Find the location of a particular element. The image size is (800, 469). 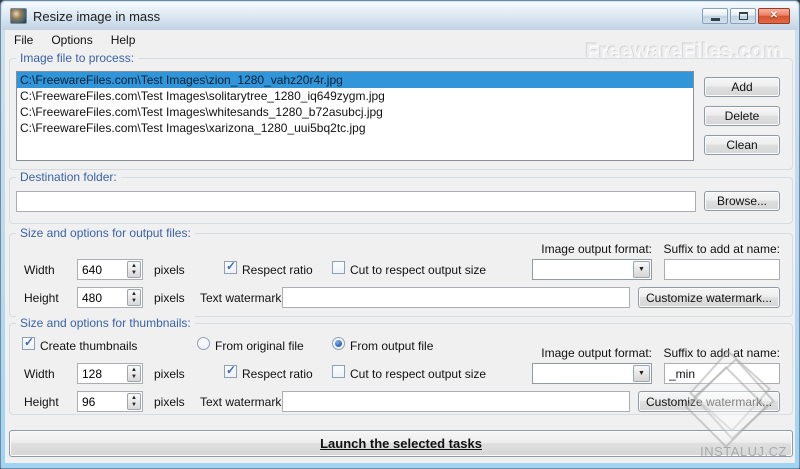

thumb-respect-ratio-label: Respect ratio is located at coordinates (277, 374).